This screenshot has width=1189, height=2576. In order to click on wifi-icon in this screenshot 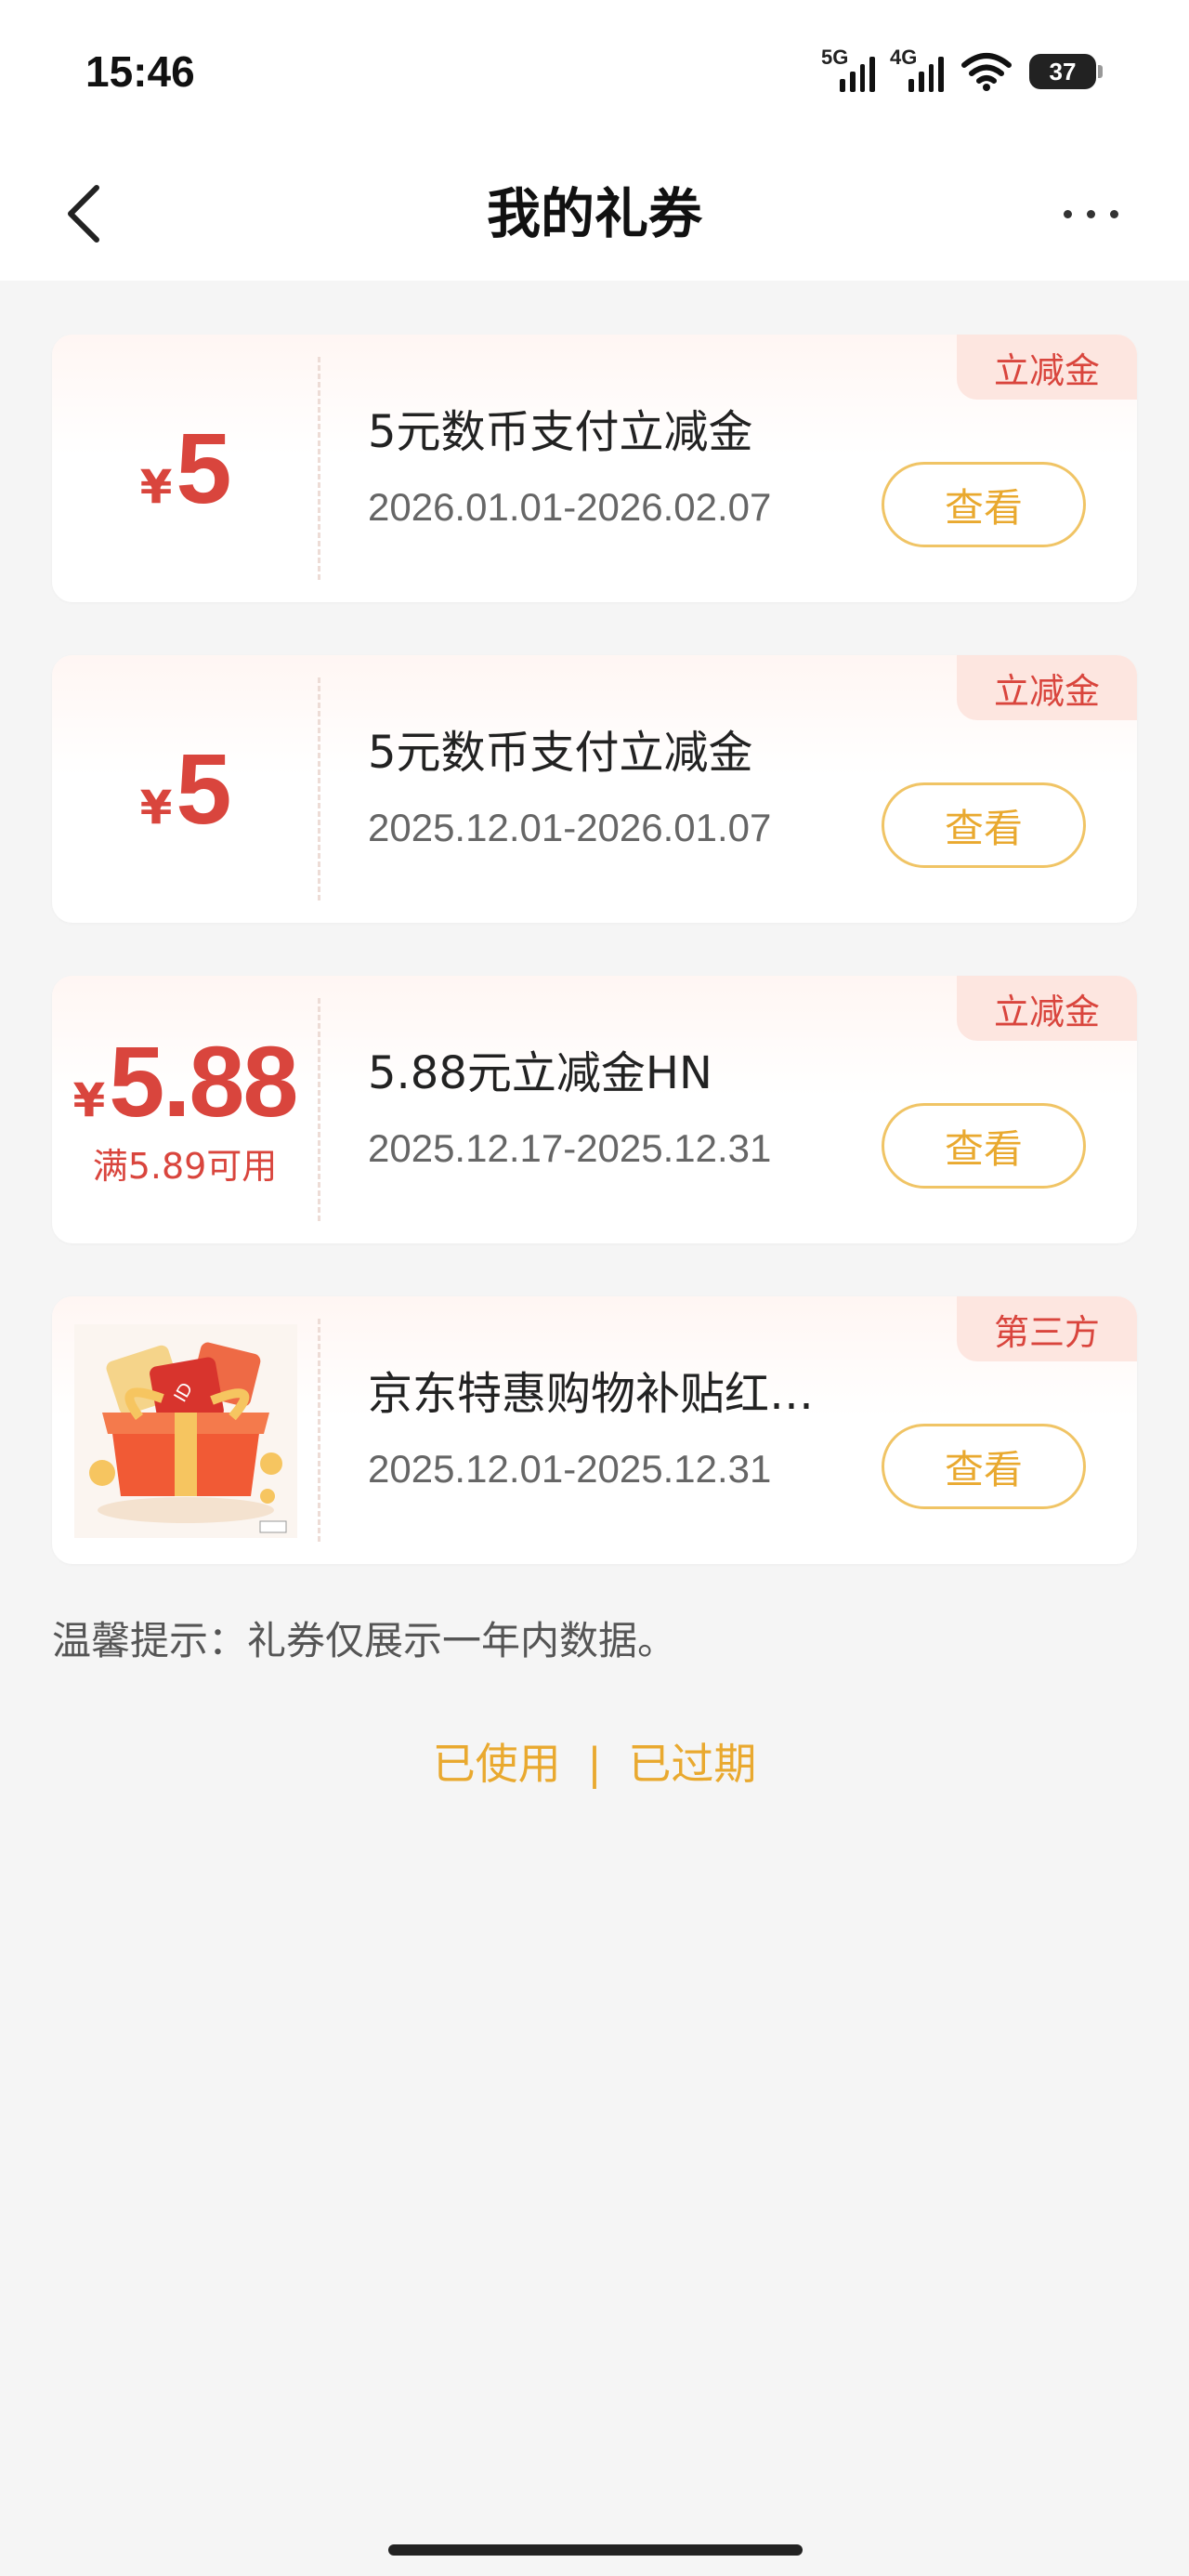, I will do `click(986, 72)`.